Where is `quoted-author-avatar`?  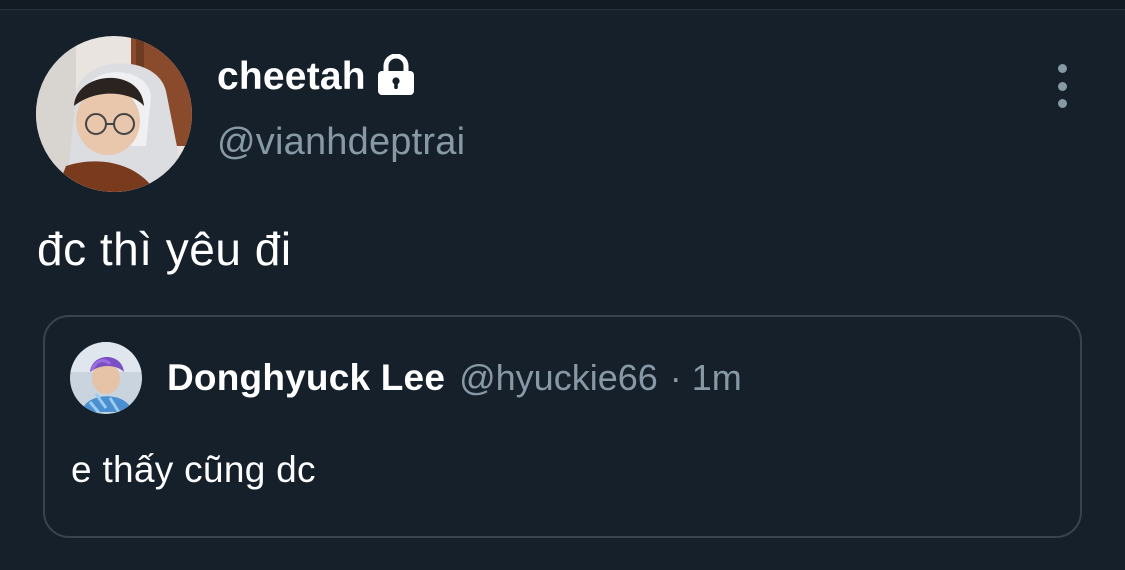 quoted-author-avatar is located at coordinates (106, 378).